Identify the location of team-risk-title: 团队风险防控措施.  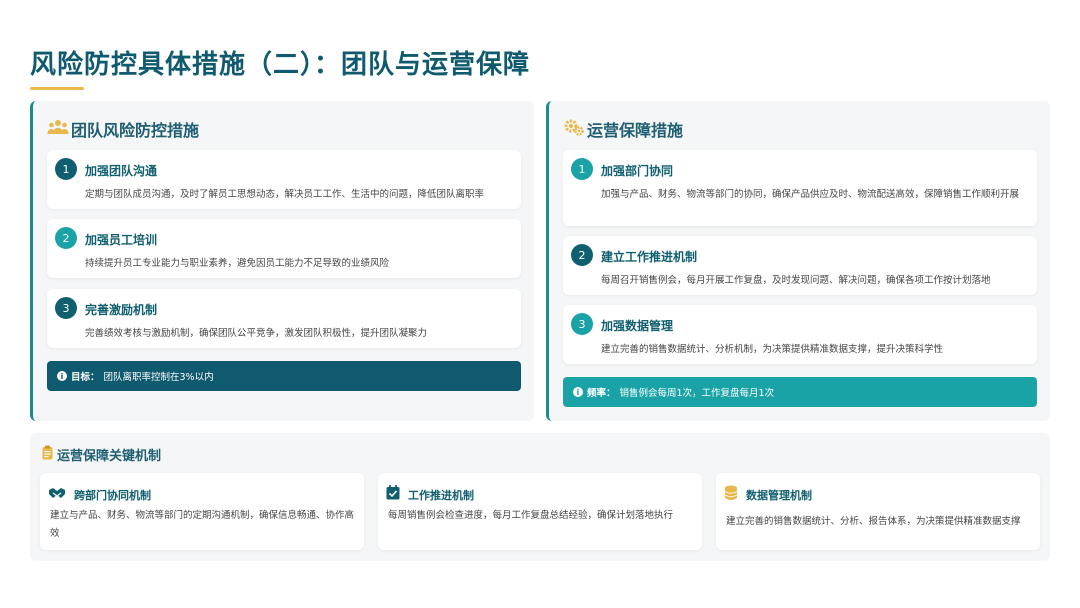
(135, 130).